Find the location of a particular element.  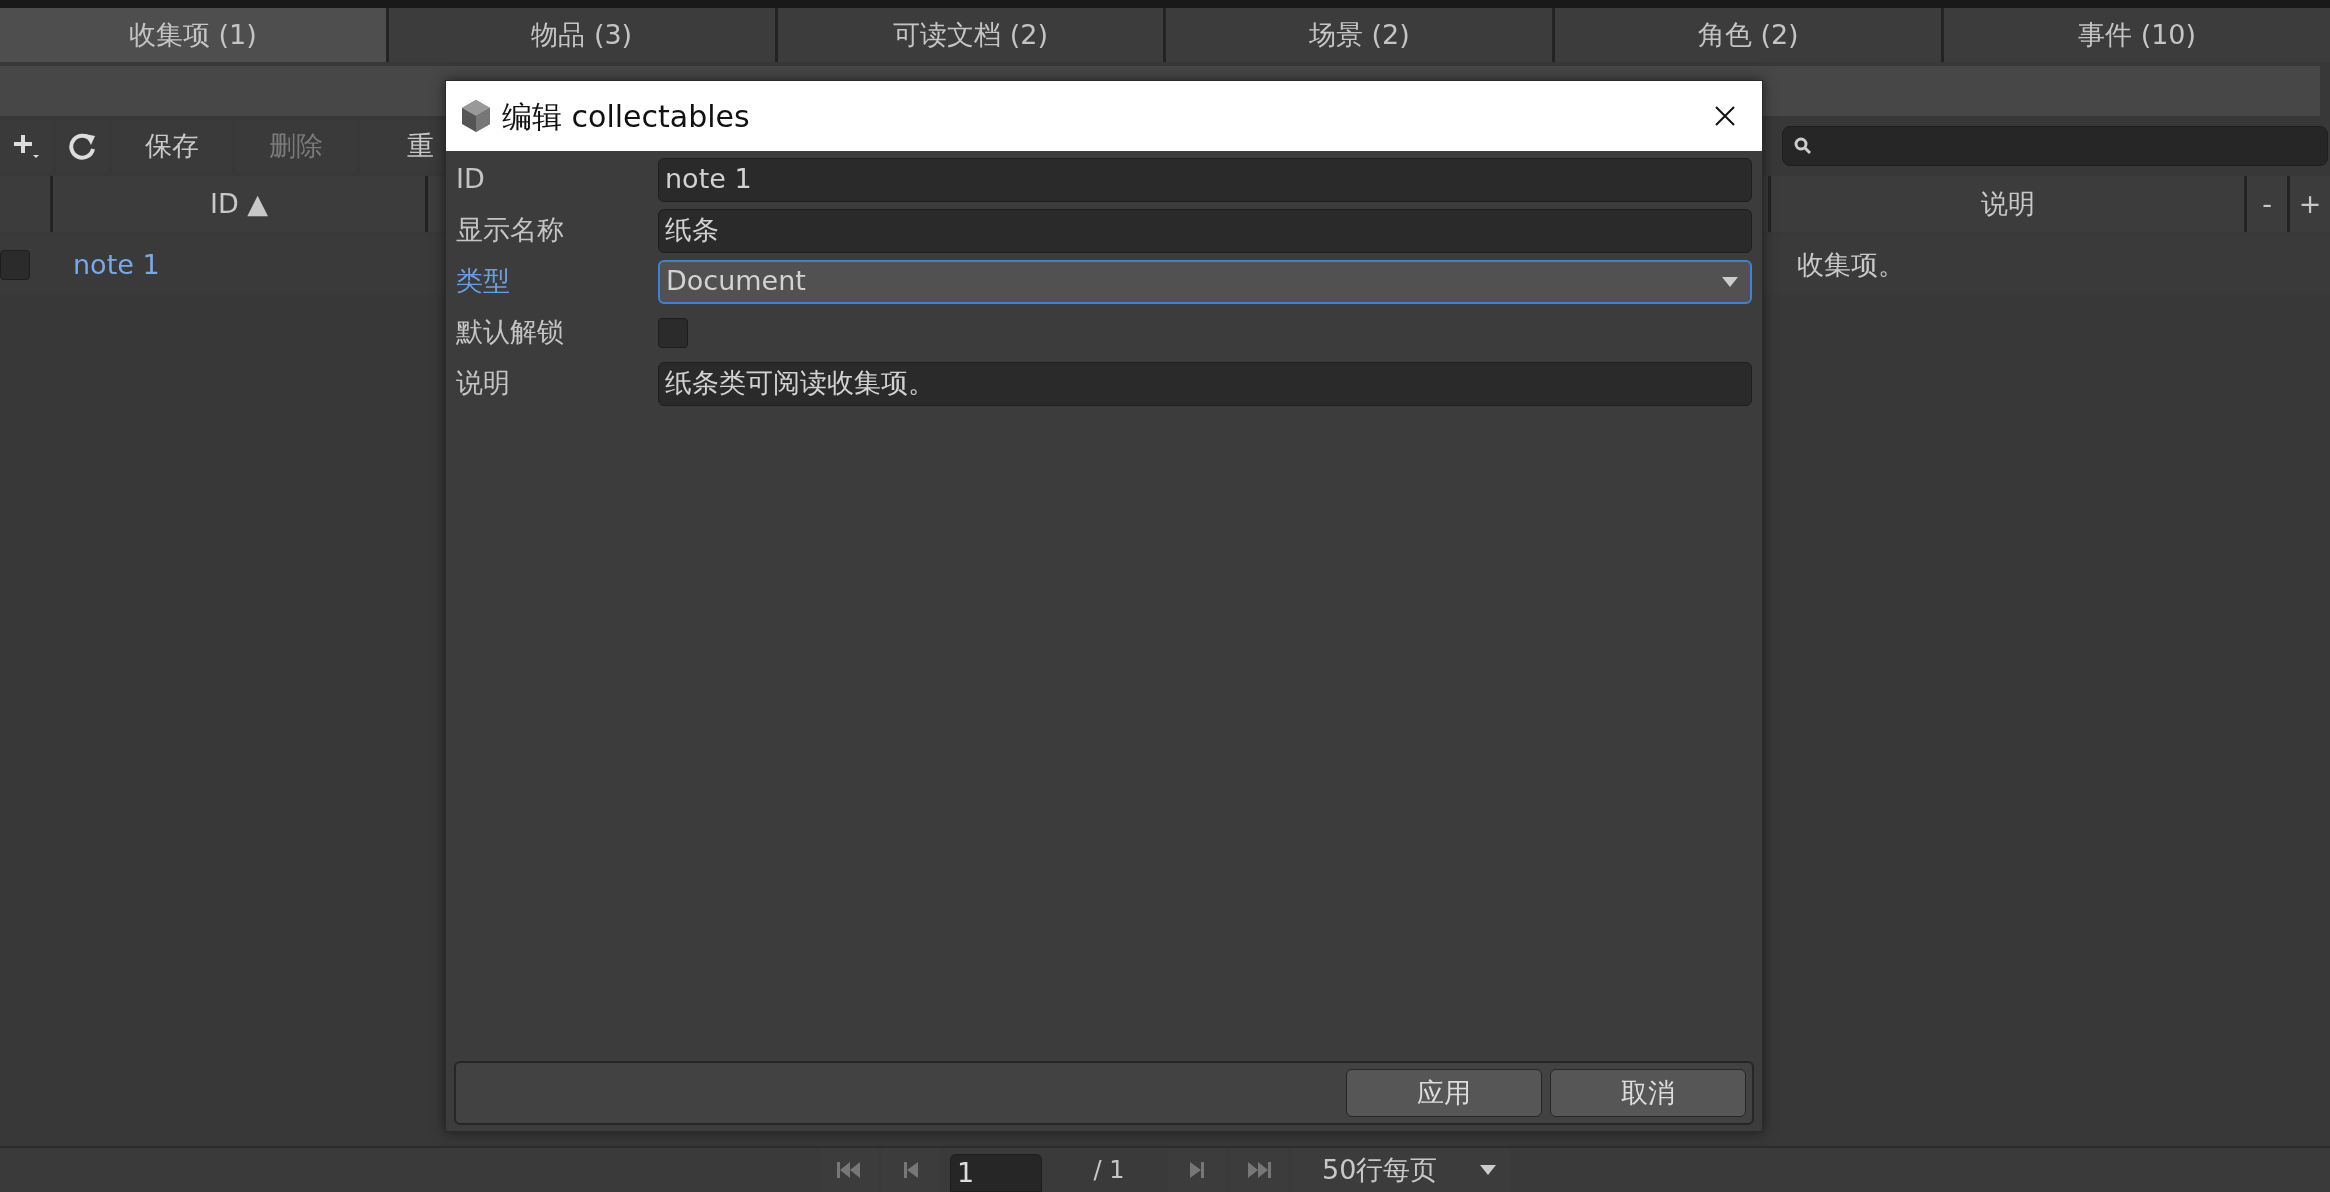

tab: 可读文档 (2) is located at coordinates (970, 35).